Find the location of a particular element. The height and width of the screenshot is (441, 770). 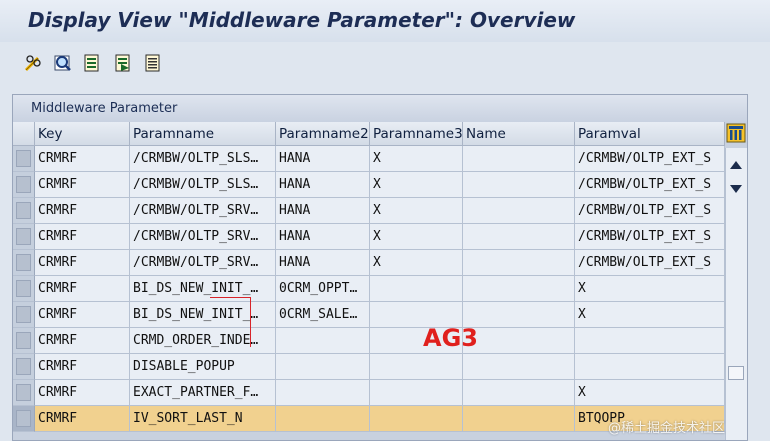

column-name-header: Name is located at coordinates (519, 134).